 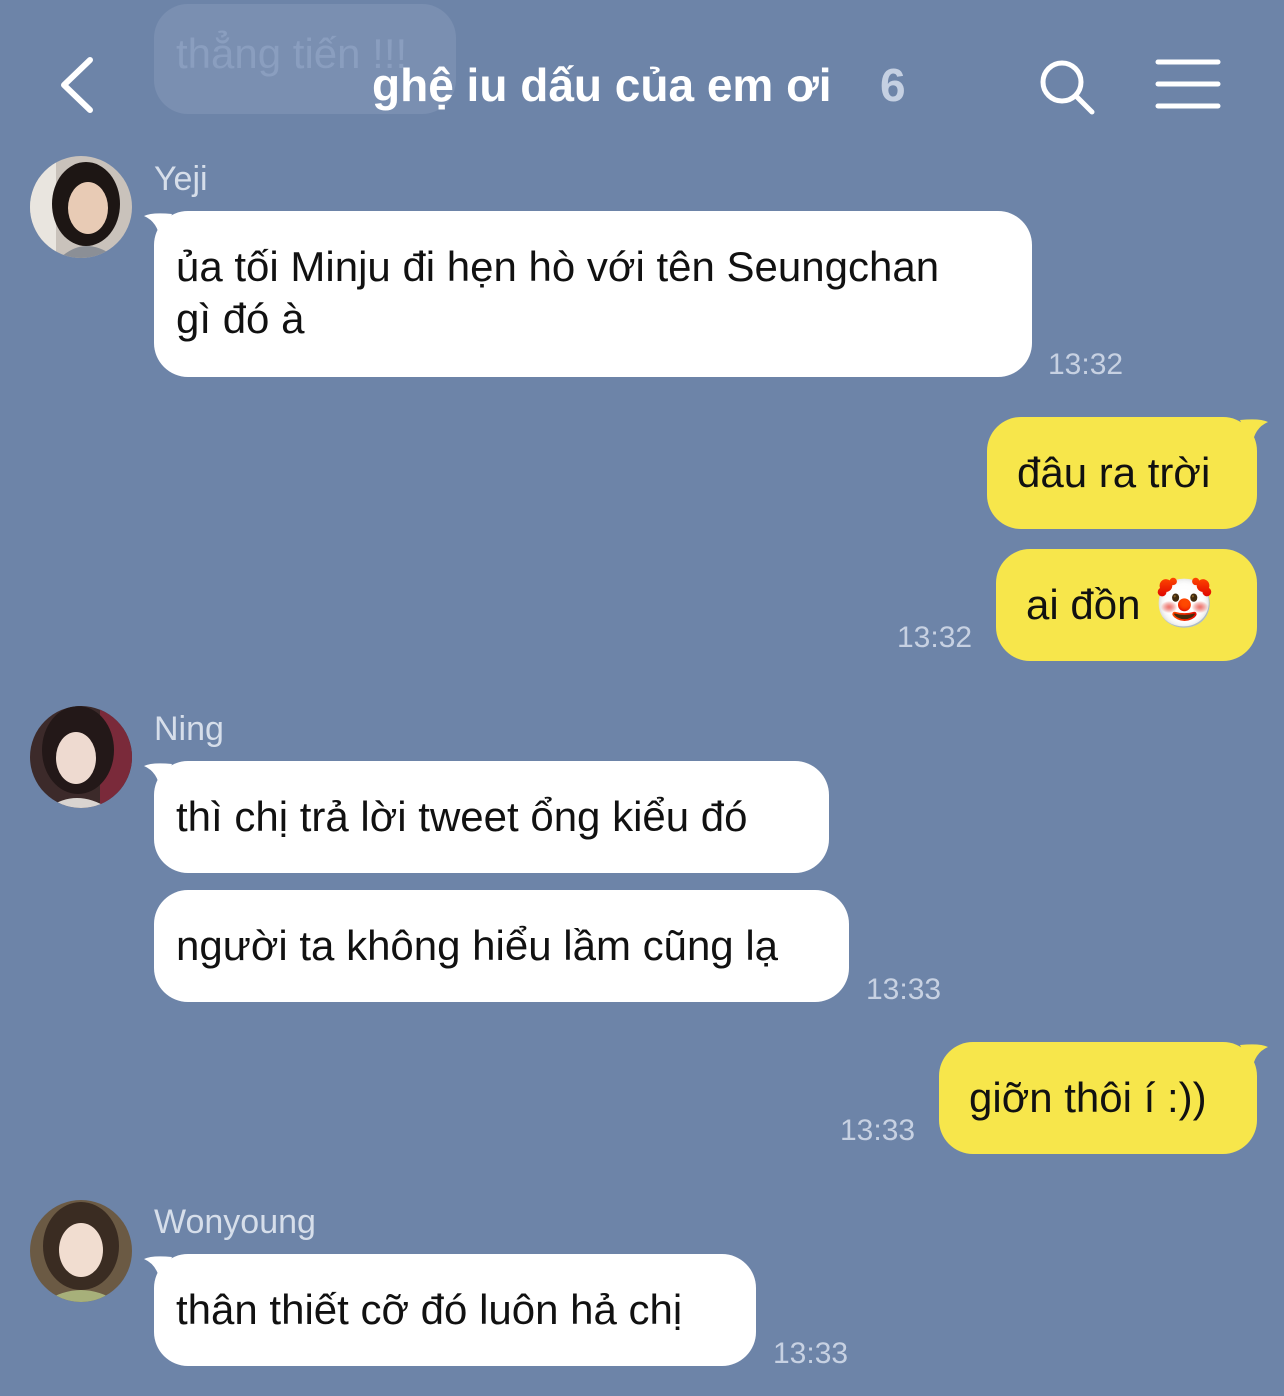 I want to click on clown-face-emoji: 🤡, so click(x=1184, y=604).